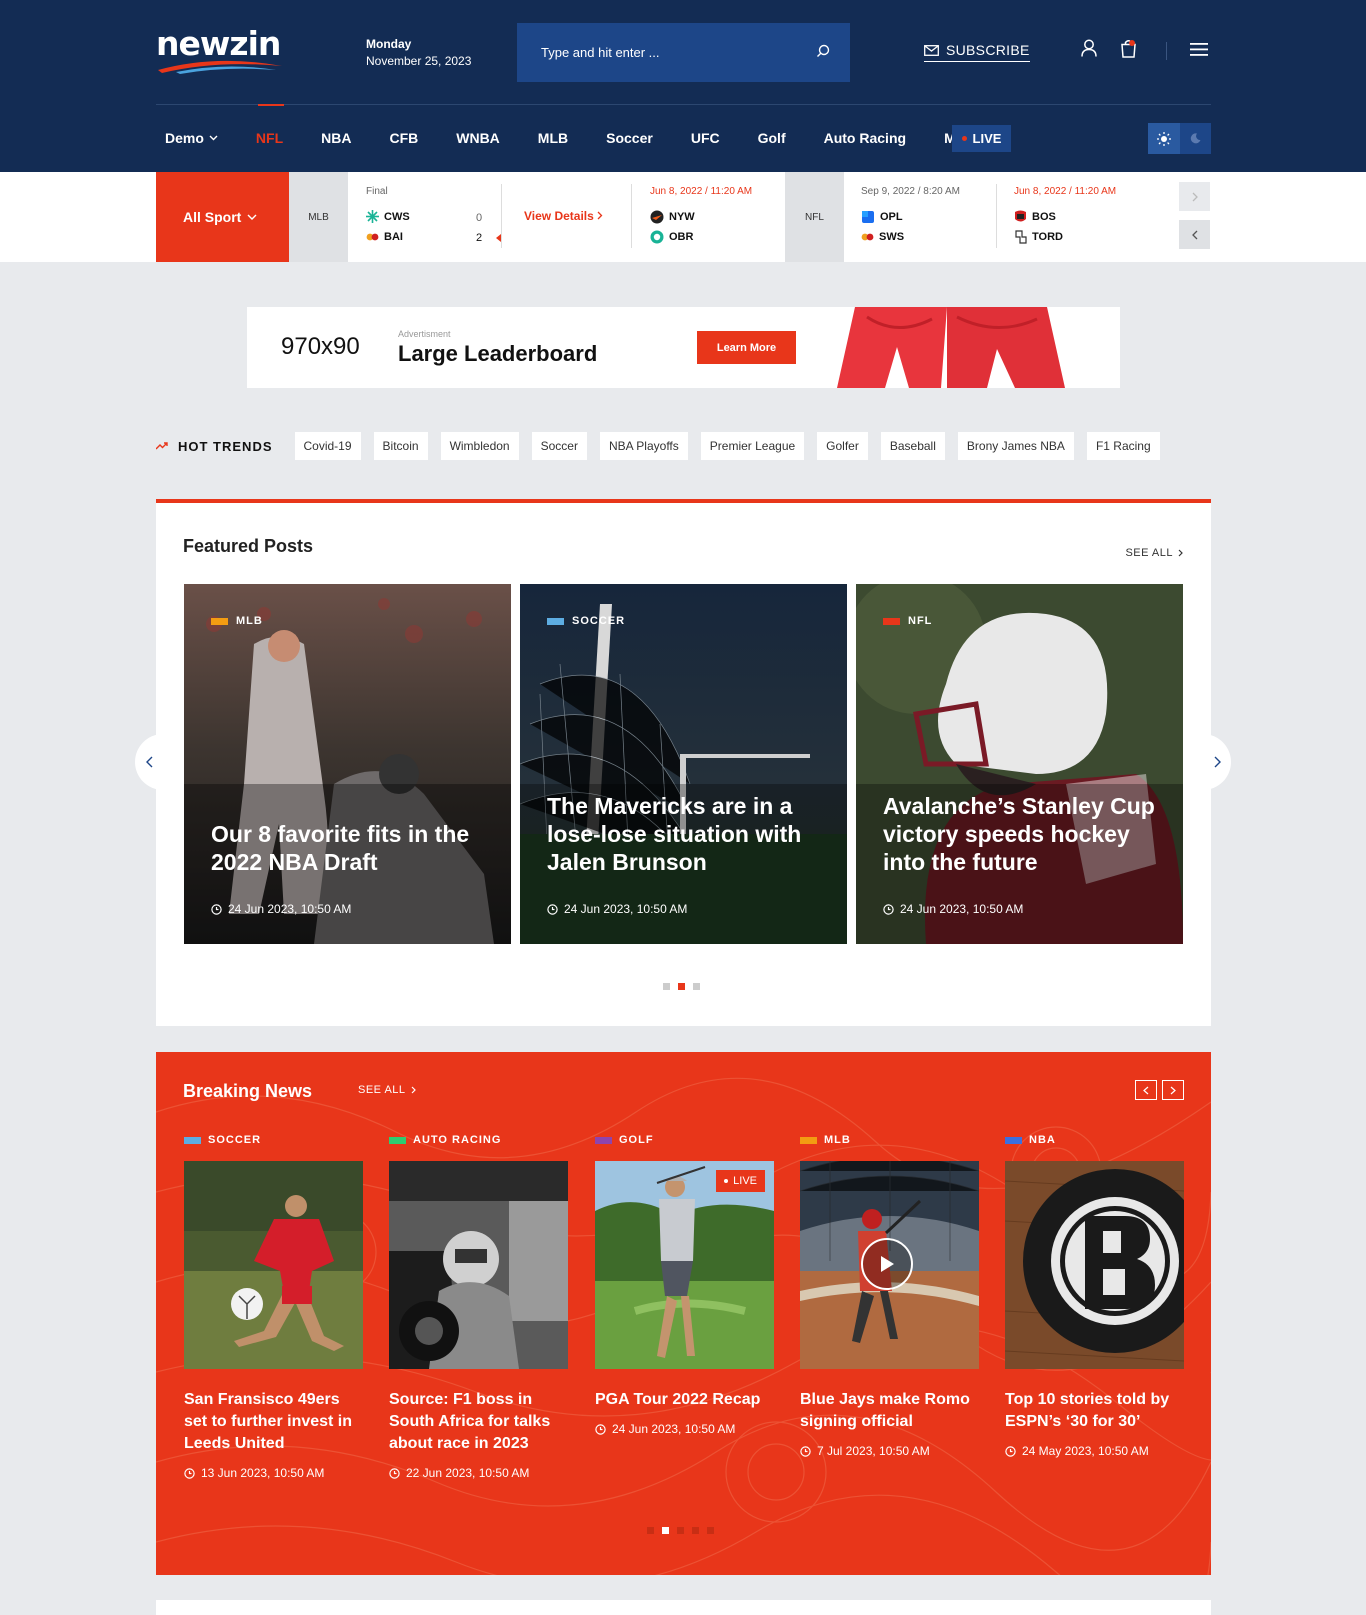 The width and height of the screenshot is (1366, 1615). I want to click on user-icon, so click(1089, 48).